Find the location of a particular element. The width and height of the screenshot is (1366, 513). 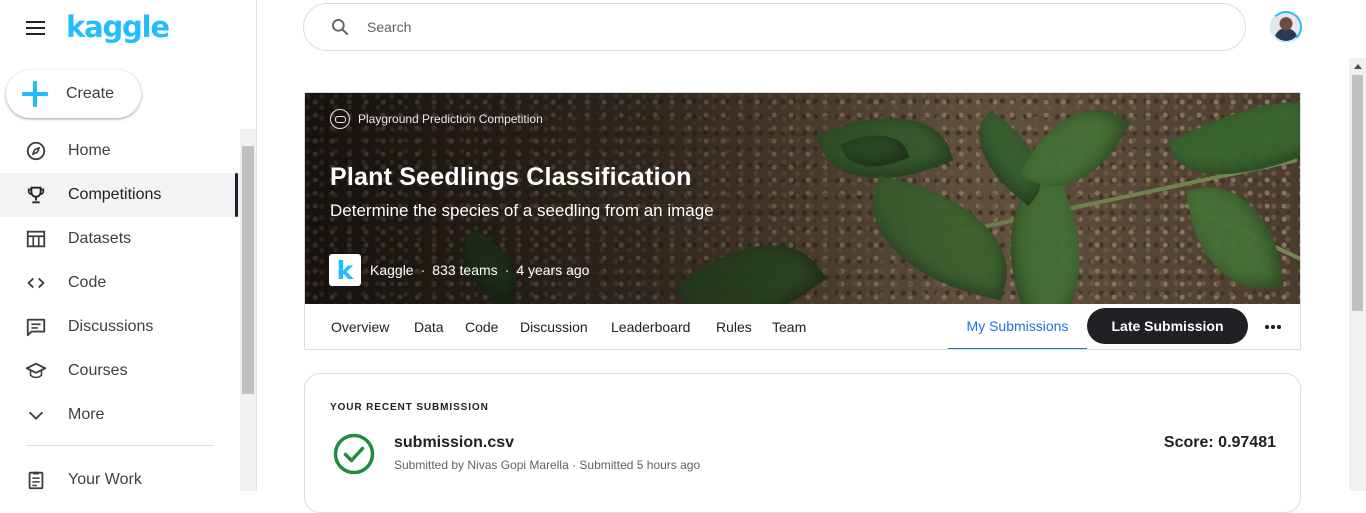

sidebar-item-label: More is located at coordinates (86, 414).